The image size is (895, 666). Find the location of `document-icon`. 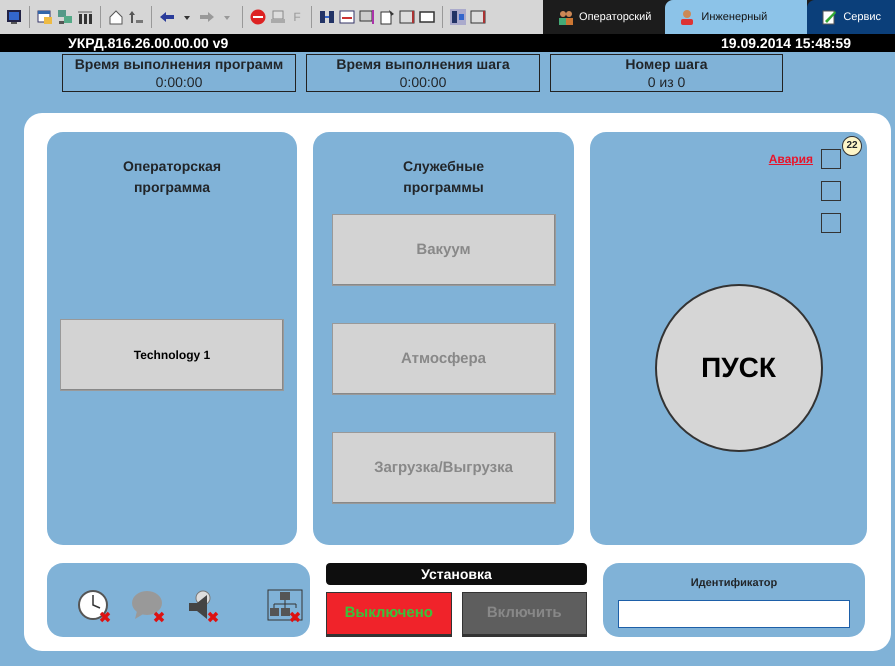

document-icon is located at coordinates (387, 17).